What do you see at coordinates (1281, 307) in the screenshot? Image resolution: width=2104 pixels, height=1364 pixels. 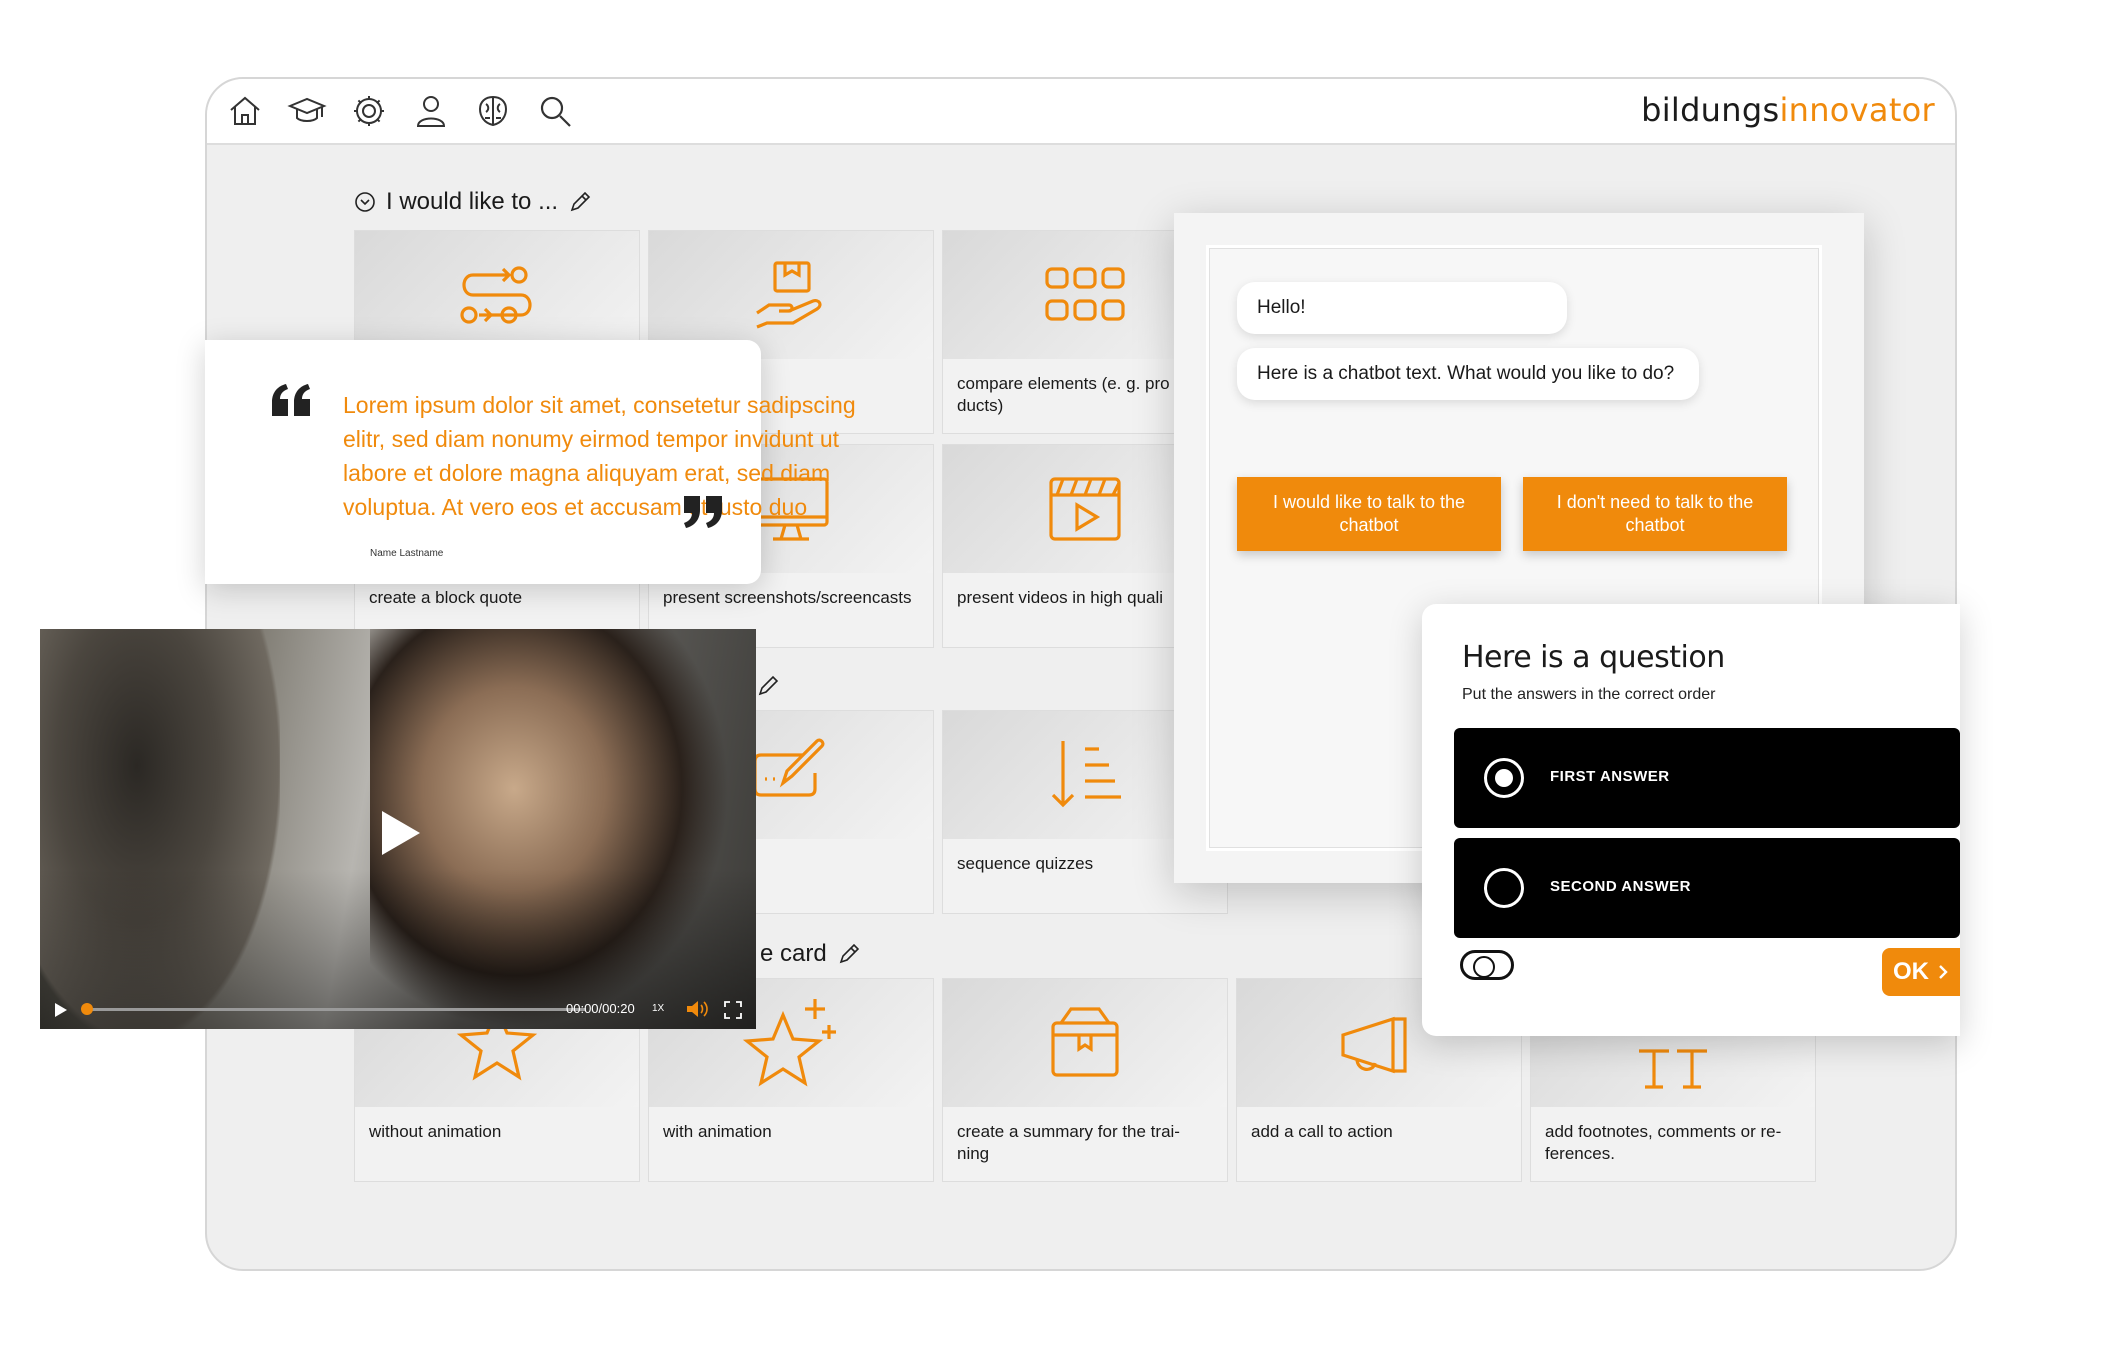 I see `chat-message-text: Hello!` at bounding box center [1281, 307].